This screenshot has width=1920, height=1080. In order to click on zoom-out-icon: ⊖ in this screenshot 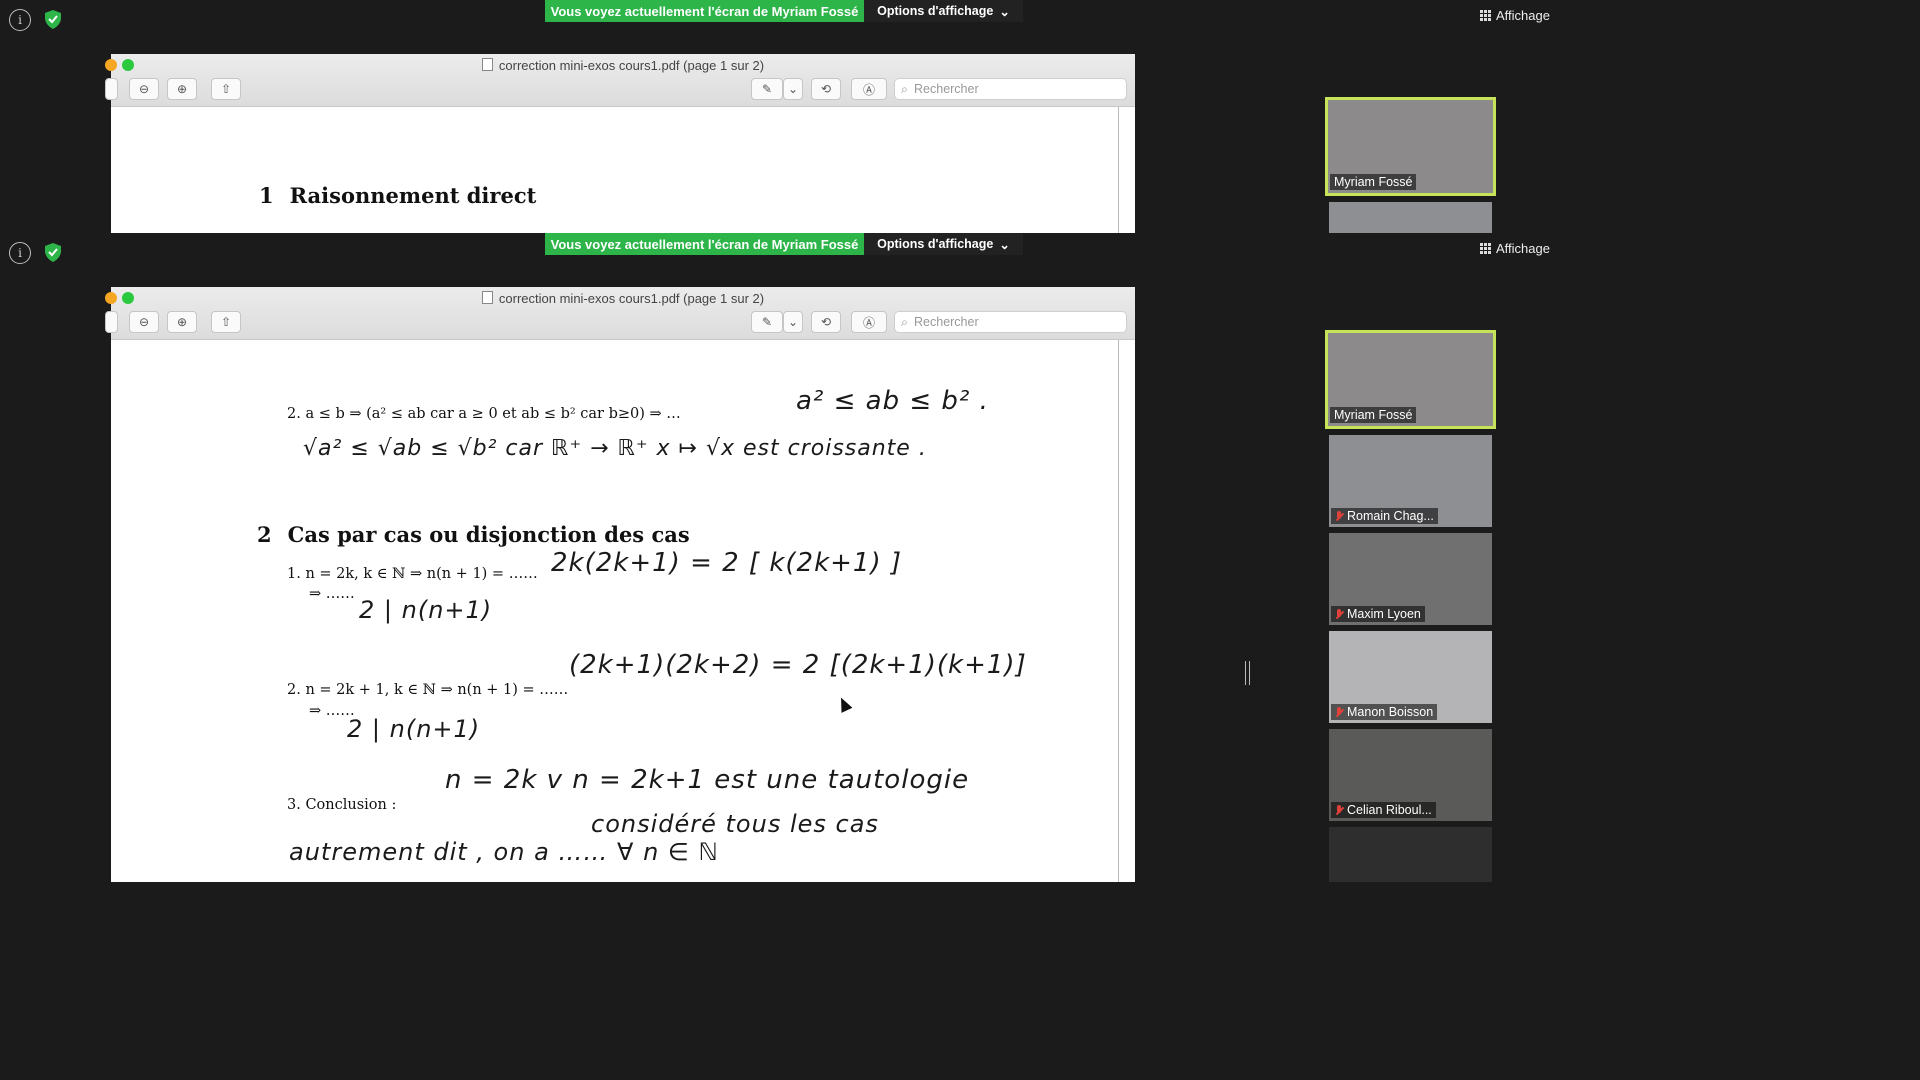, I will do `click(144, 322)`.